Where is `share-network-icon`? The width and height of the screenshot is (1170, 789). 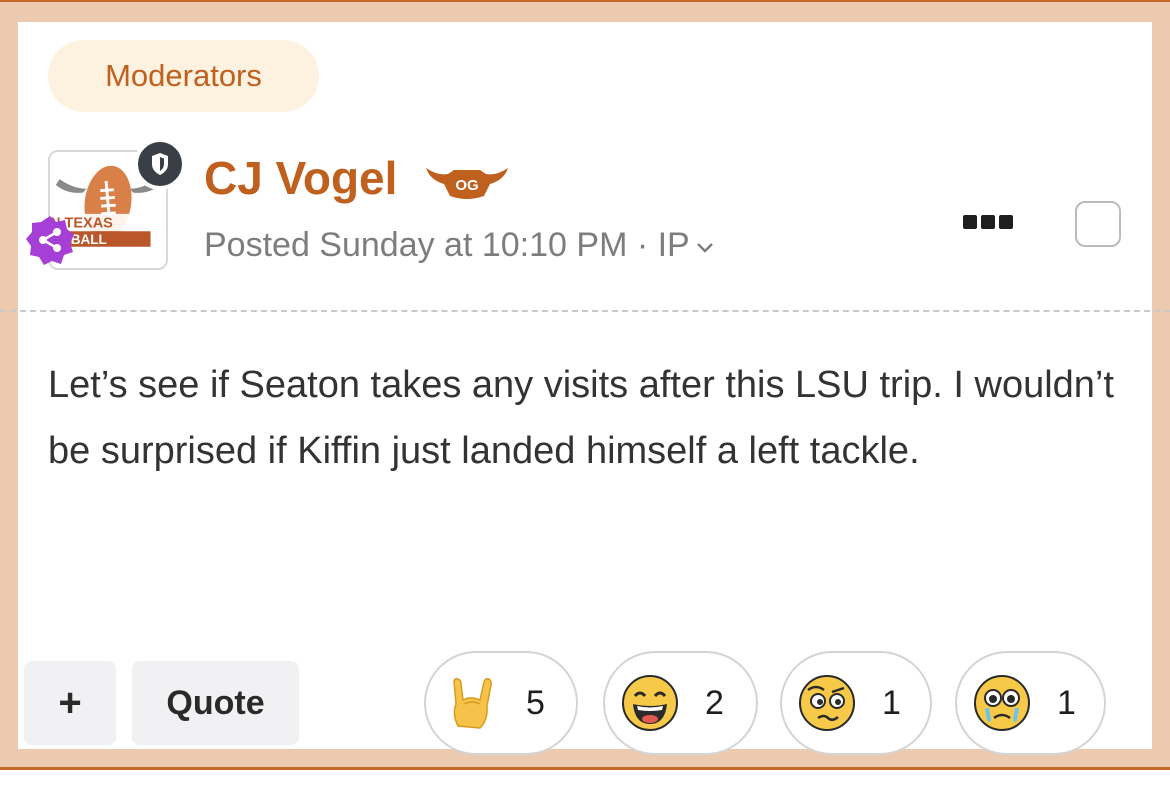
share-network-icon is located at coordinates (50, 240).